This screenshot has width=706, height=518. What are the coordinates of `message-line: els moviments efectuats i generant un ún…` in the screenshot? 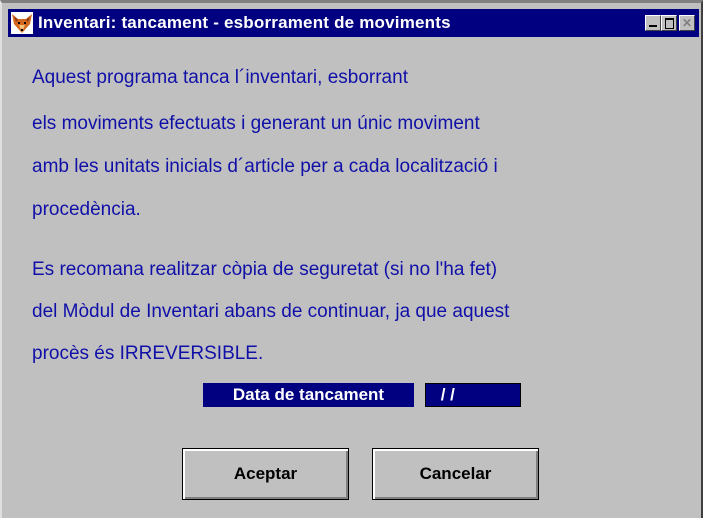 It's located at (256, 123).